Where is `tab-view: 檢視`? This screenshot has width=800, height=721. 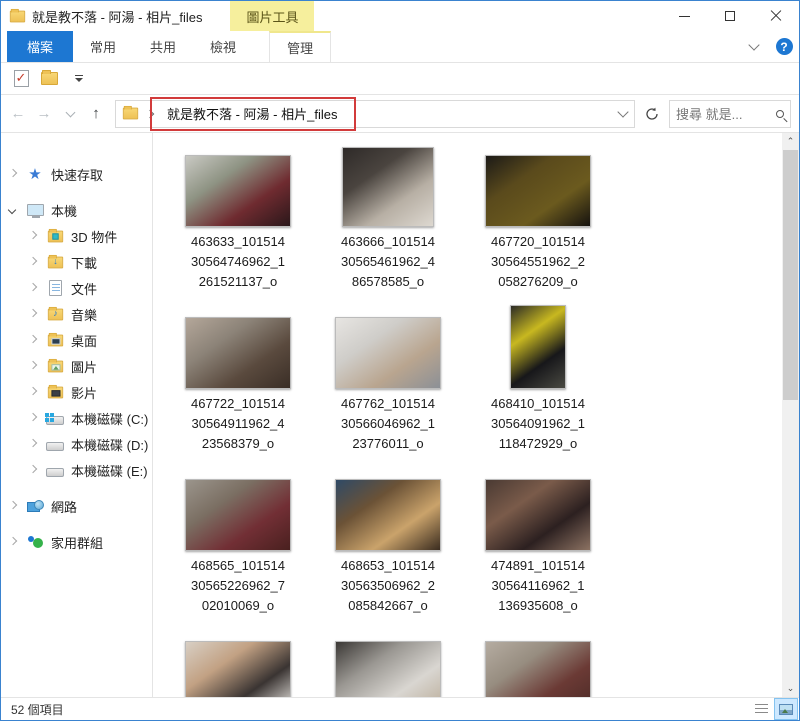 tab-view: 檢視 is located at coordinates (223, 46).